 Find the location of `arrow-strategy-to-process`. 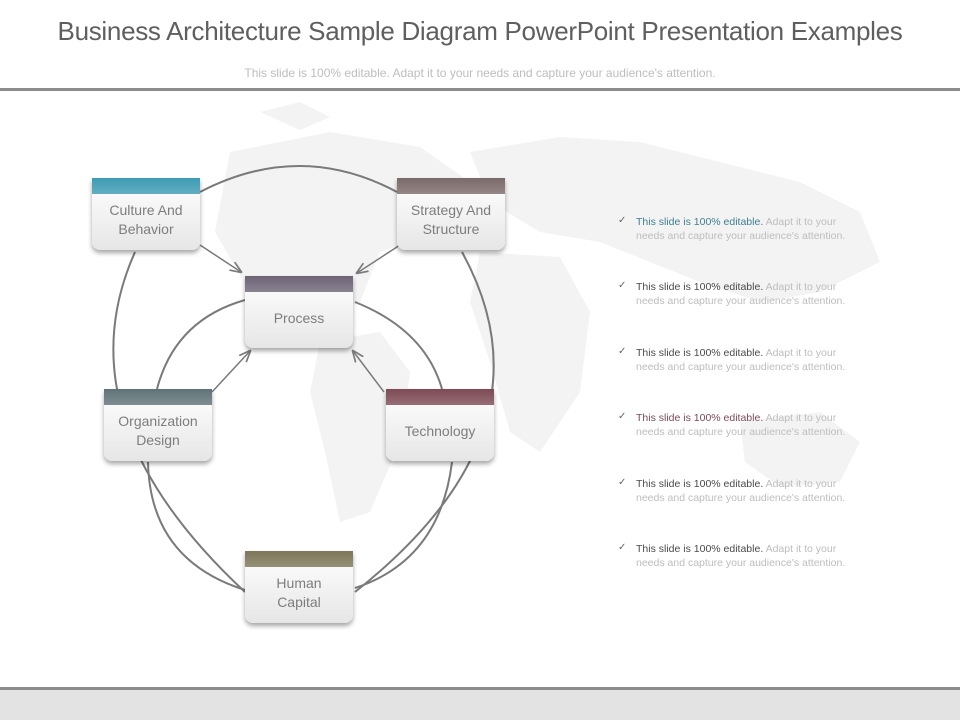

arrow-strategy-to-process is located at coordinates (379, 258).